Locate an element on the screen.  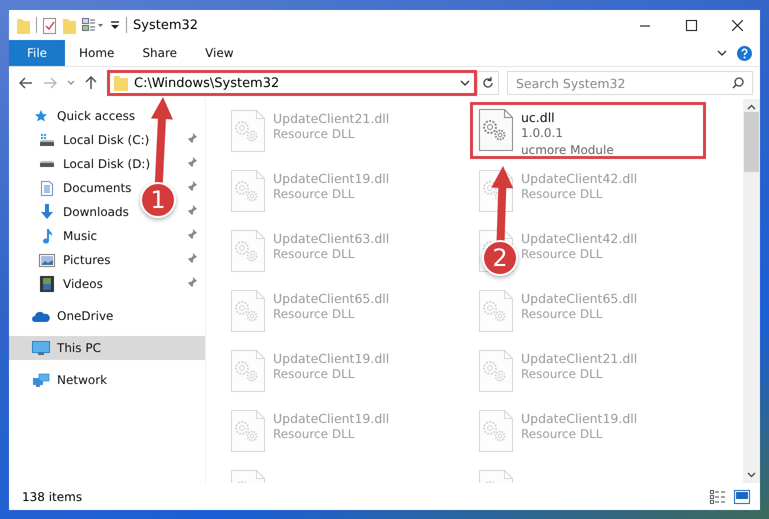
window-title: System32 is located at coordinates (165, 25).